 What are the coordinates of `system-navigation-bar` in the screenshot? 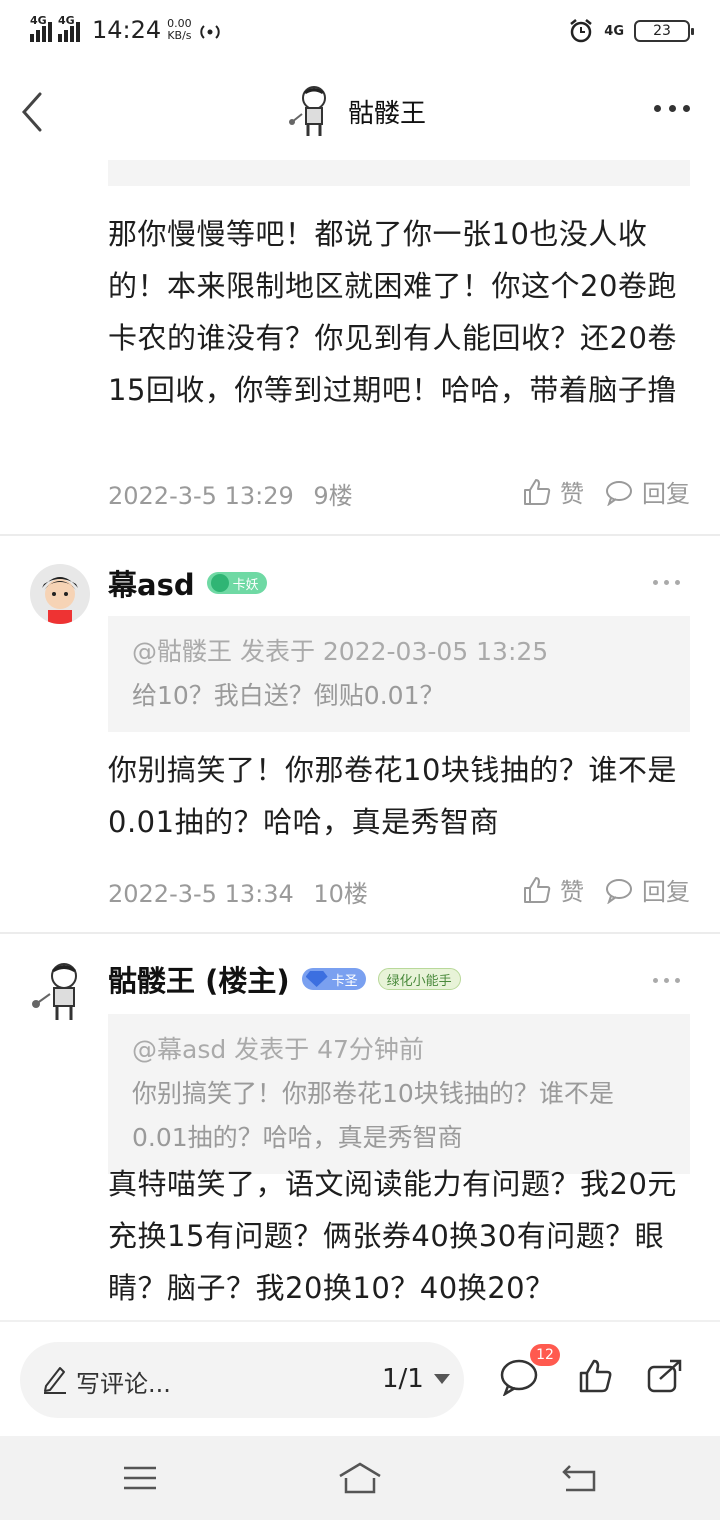 It's located at (360, 1478).